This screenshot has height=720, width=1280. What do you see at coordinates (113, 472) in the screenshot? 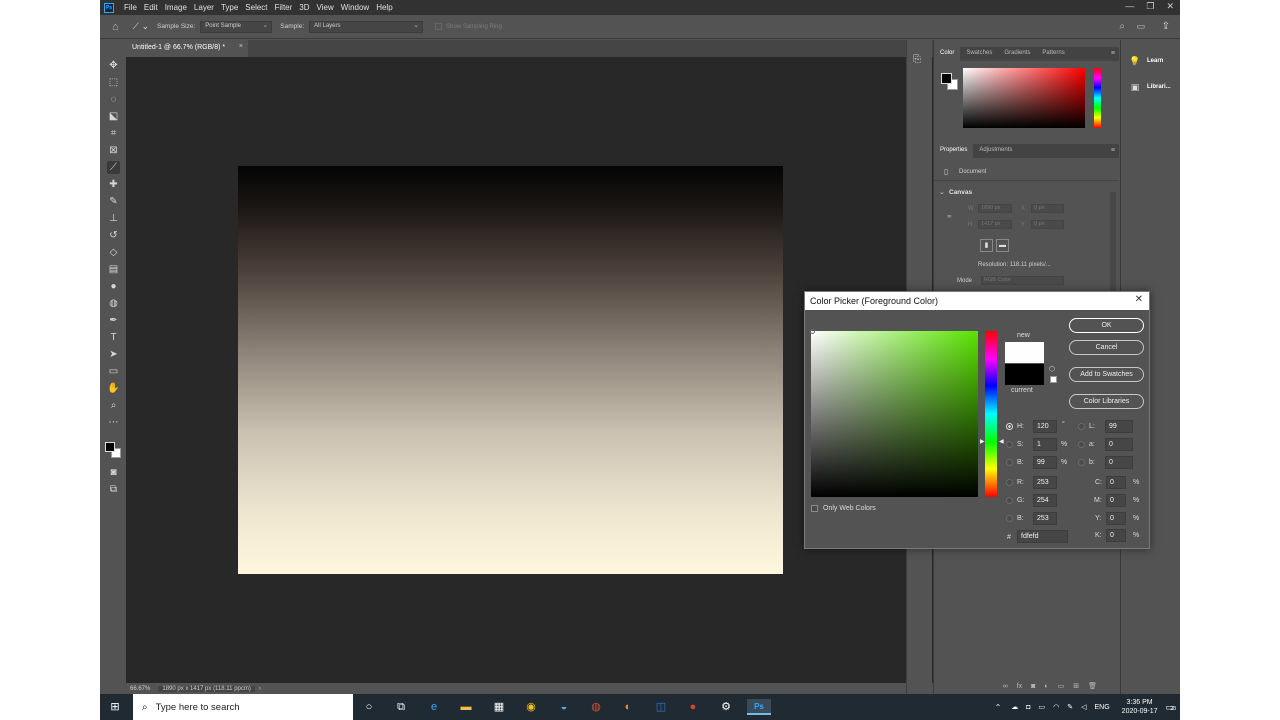
I see `quick-mask-icon: ◙` at bounding box center [113, 472].